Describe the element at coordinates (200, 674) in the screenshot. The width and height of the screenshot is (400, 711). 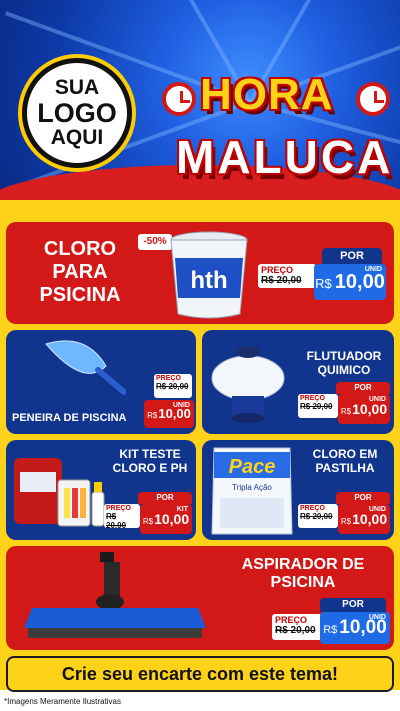
I see `cta-banner: Crie seu encarte com este tema!` at that location.